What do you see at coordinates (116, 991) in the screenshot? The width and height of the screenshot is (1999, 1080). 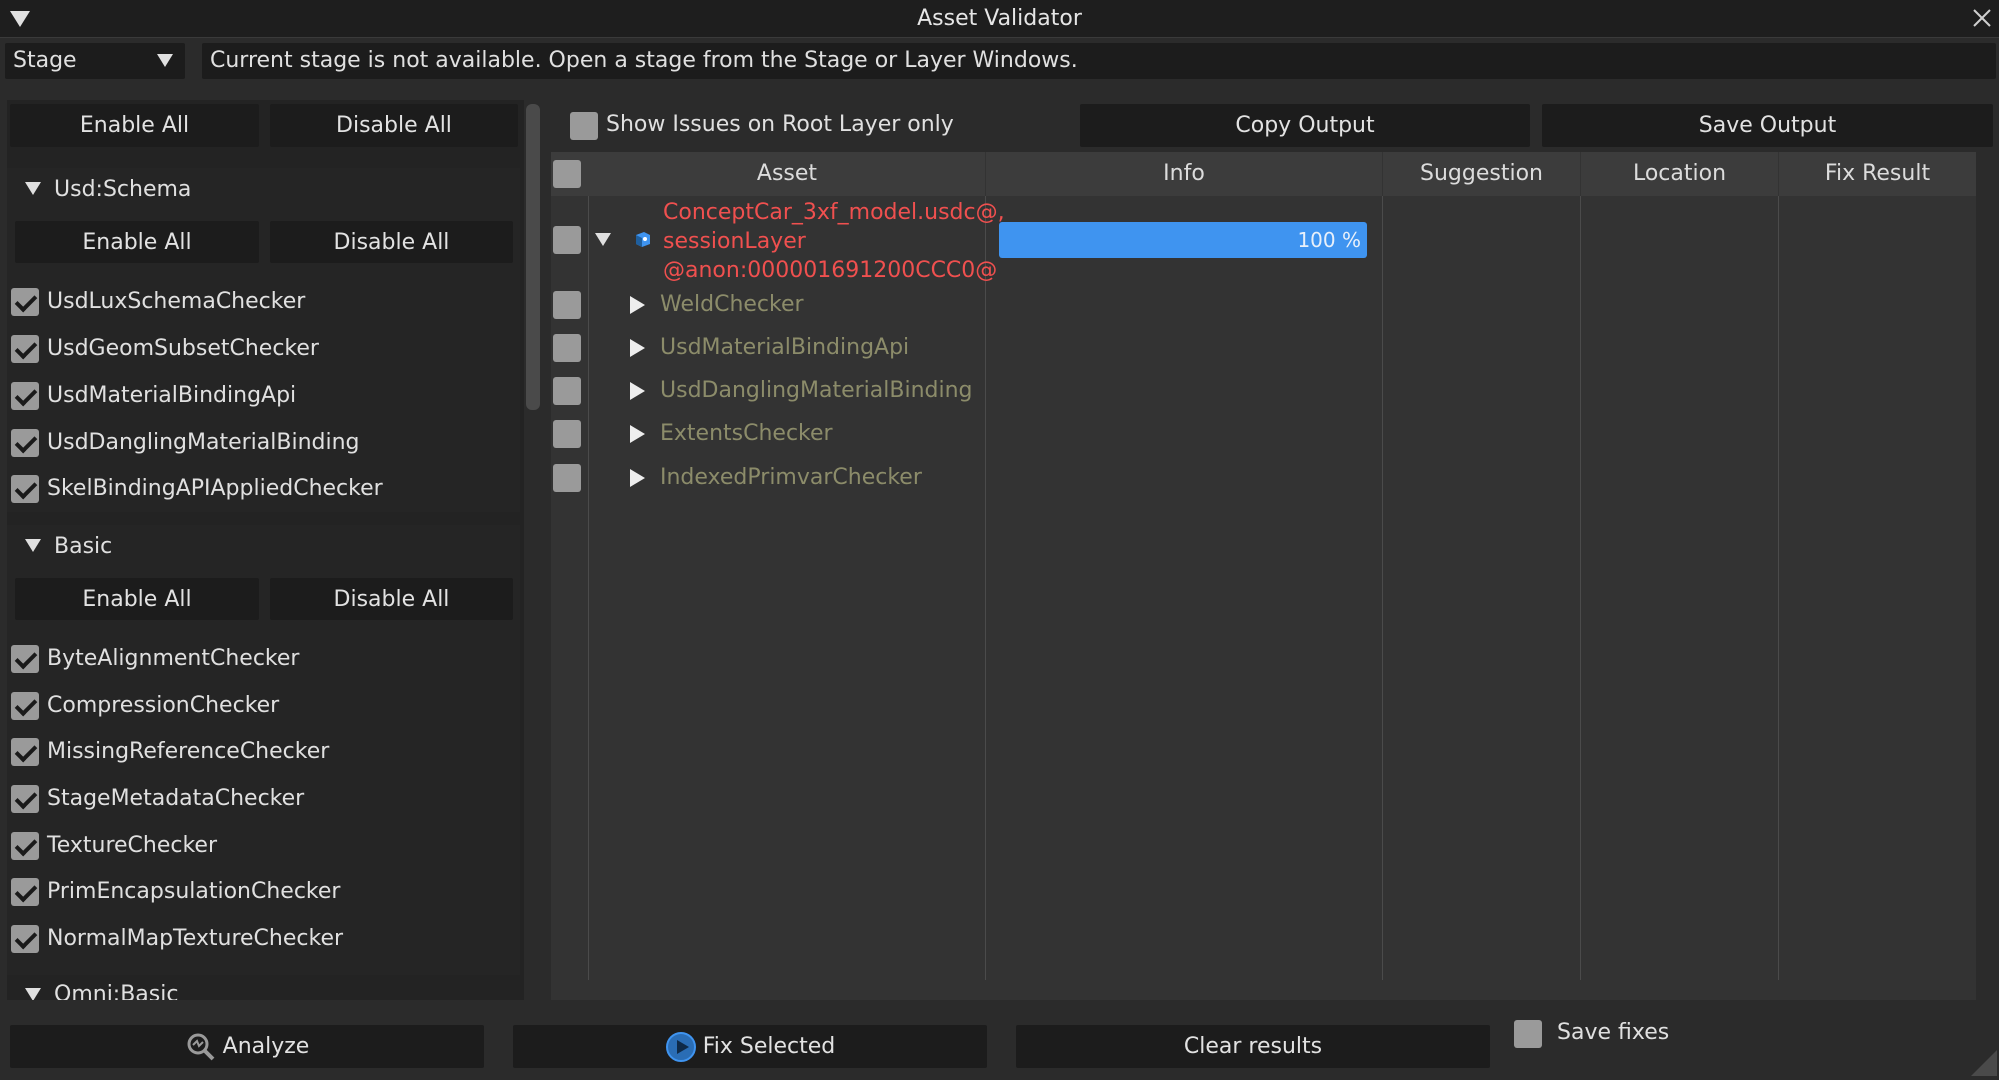 I see `group-title-omni-basic: Omni:Basic` at bounding box center [116, 991].